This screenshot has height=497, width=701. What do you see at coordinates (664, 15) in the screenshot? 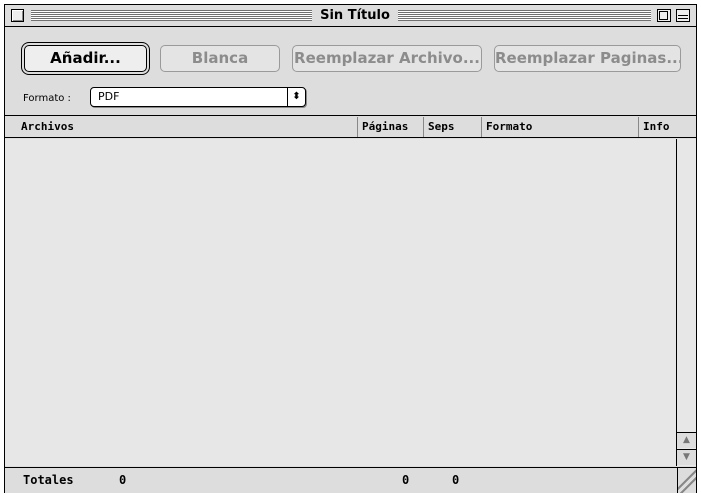
I see `zoom-box-icon` at bounding box center [664, 15].